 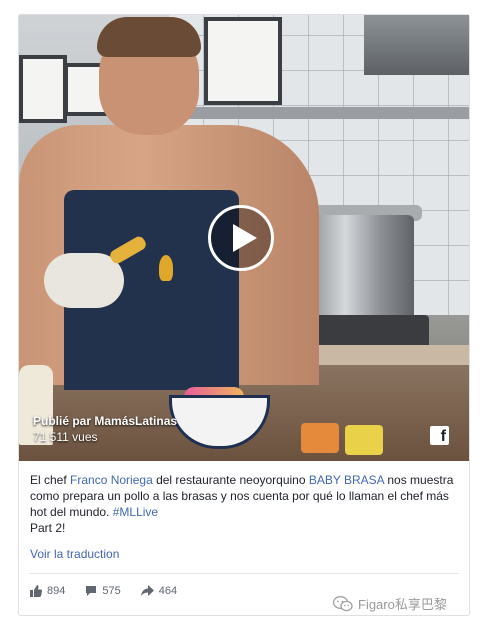 I want to click on watermark-text: Figaro私享巴黎, so click(x=402, y=604).